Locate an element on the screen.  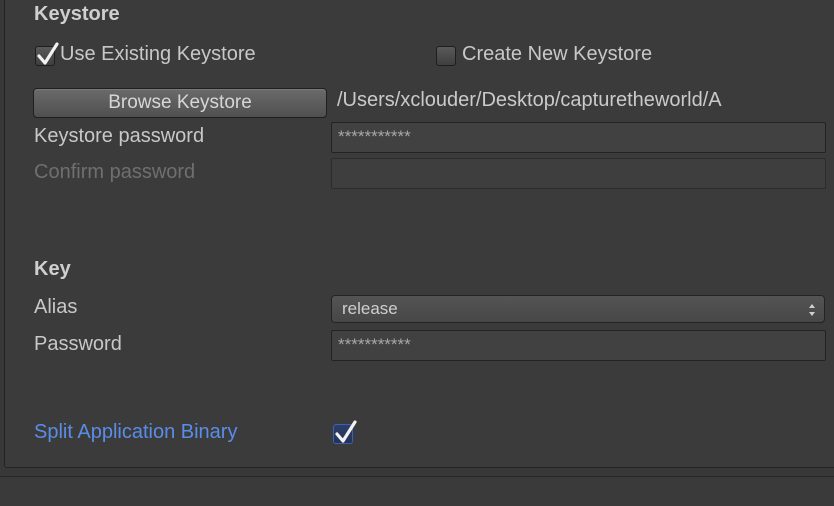
keystore-section-header: Keystore is located at coordinates (77, 14).